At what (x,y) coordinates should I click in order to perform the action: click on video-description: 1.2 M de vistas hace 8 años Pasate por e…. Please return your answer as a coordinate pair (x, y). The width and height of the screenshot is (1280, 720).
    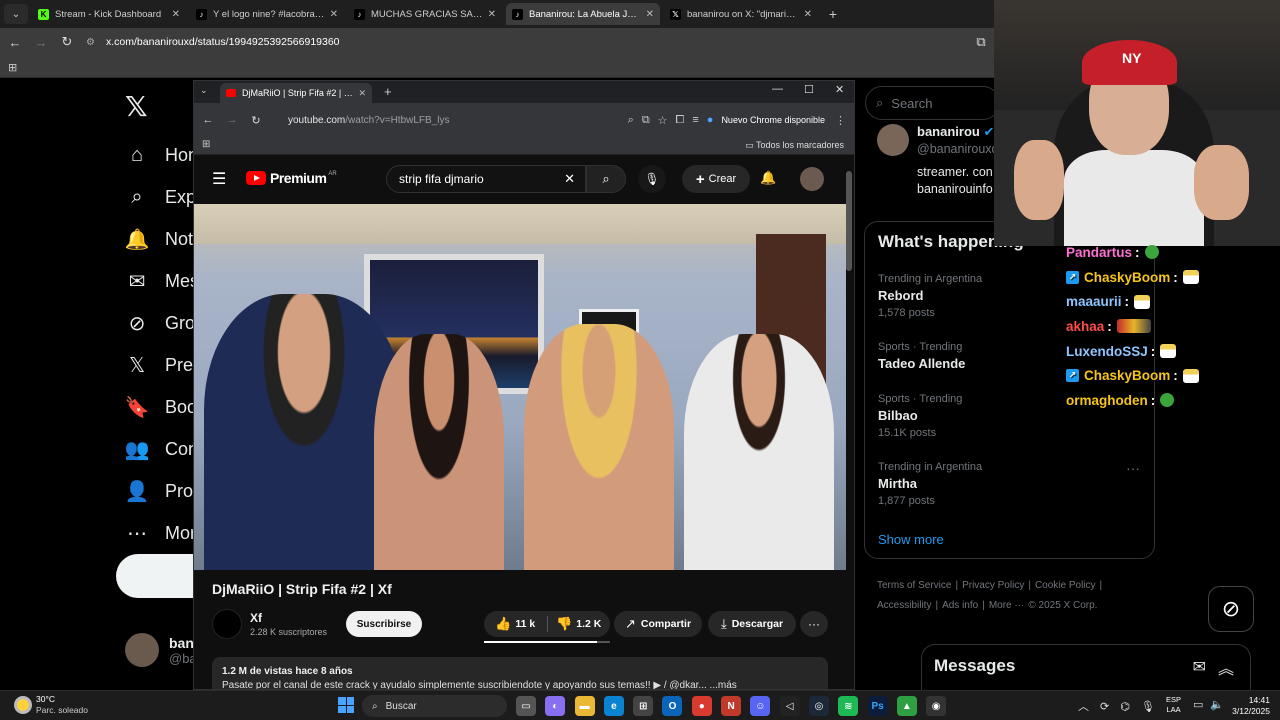
    Looking at the image, I should click on (520, 673).